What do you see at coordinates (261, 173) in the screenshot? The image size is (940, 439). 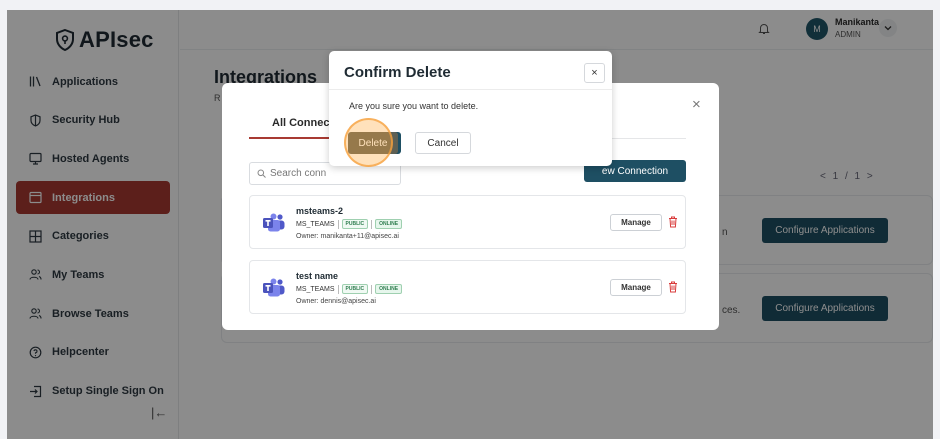 I see `search-icon` at bounding box center [261, 173].